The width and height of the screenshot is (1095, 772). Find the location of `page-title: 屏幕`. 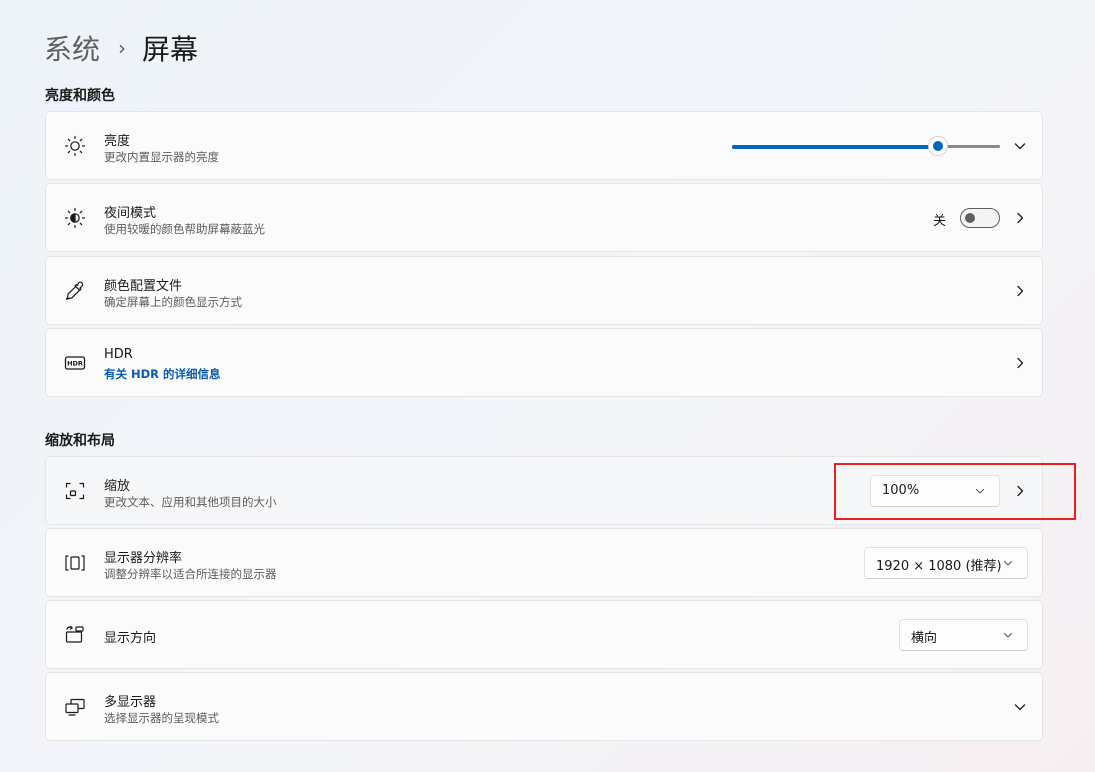

page-title: 屏幕 is located at coordinates (170, 49).